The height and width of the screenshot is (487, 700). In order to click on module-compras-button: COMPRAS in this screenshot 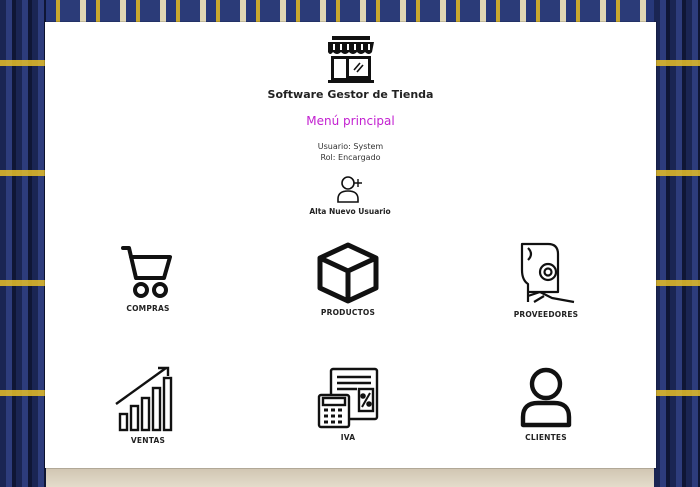, I will do `click(148, 278)`.